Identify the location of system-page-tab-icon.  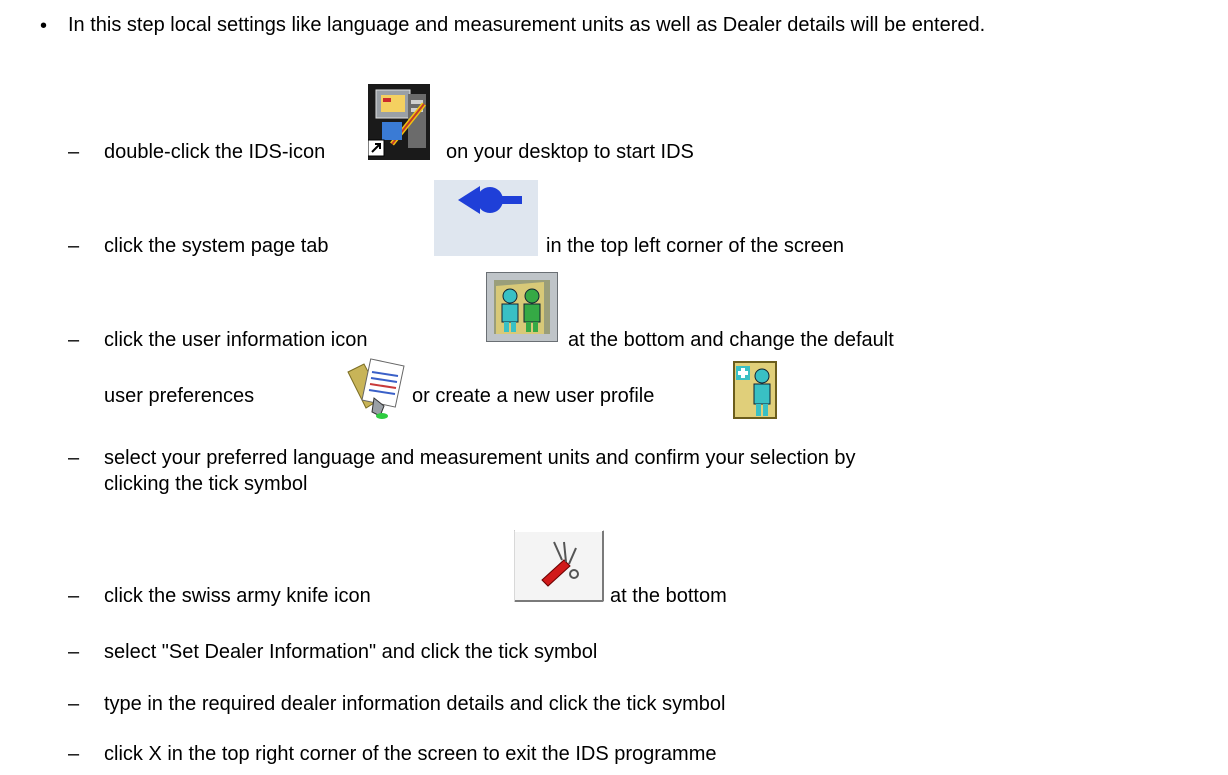
(486, 218).